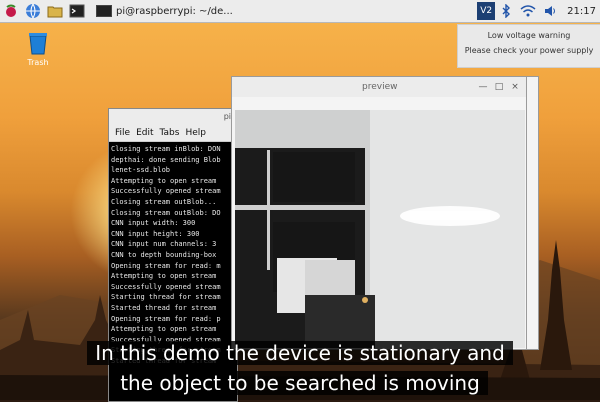  What do you see at coordinates (164, 244) in the screenshot?
I see `terminal-line: CNN input num channels: 3` at bounding box center [164, 244].